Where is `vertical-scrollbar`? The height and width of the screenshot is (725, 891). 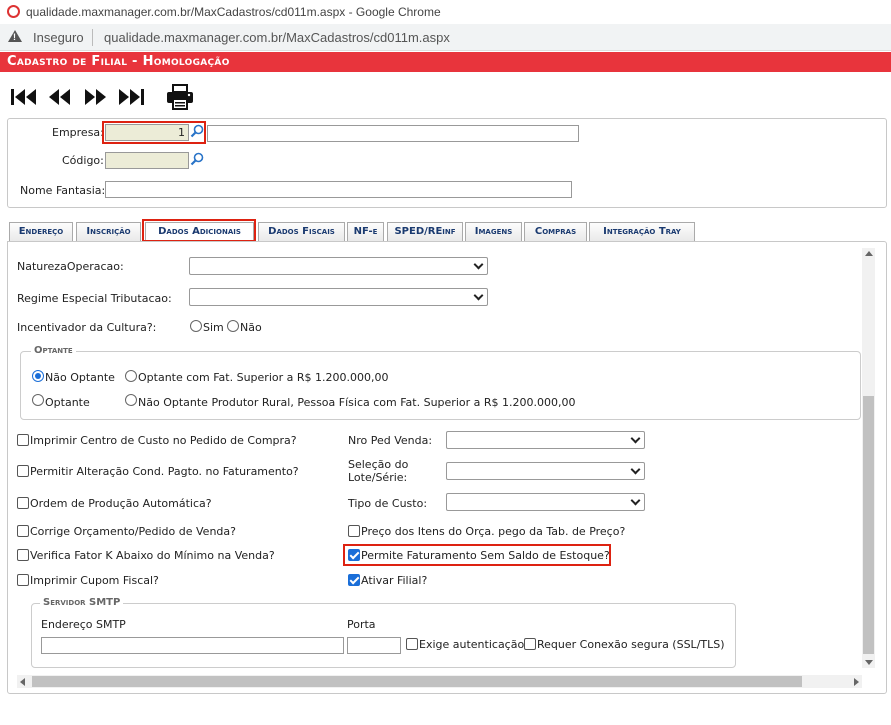 vertical-scrollbar is located at coordinates (868, 458).